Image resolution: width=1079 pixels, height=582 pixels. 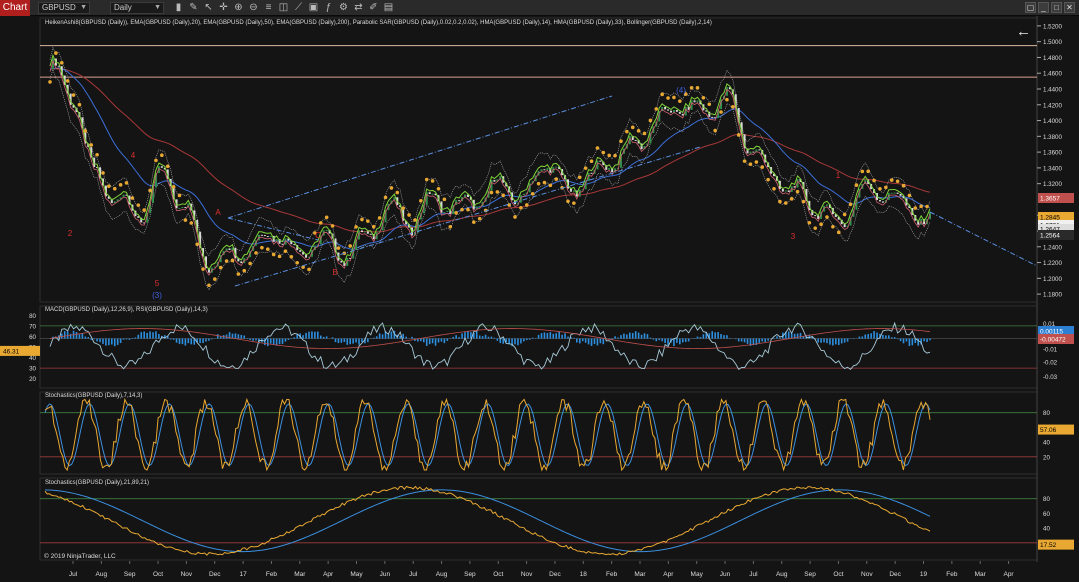 I want to click on templates-icon: ◫, so click(x=283, y=8).